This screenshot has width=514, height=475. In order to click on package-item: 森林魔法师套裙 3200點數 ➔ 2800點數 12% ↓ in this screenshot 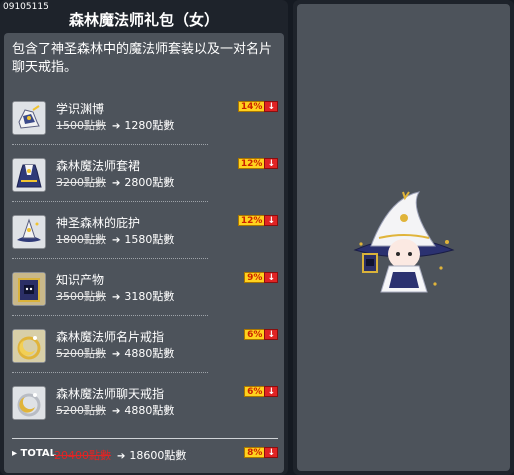, I will do `click(145, 177)`.